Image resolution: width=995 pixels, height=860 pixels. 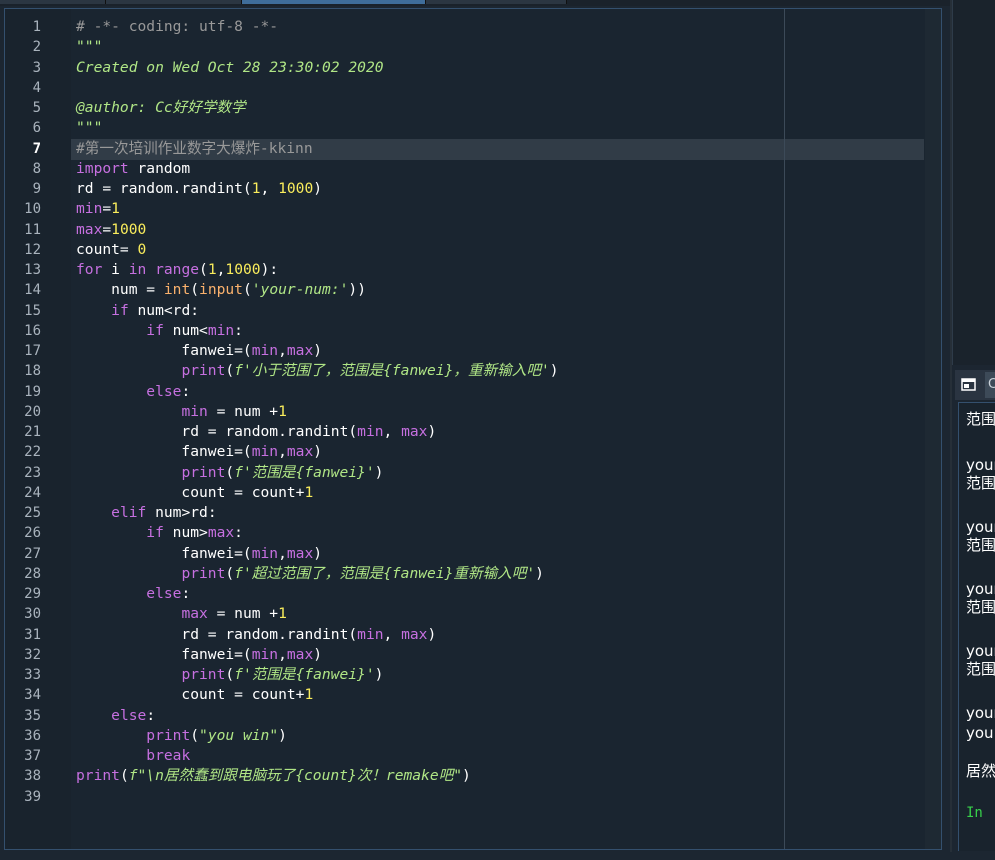 I want to click on code-line: count= 0, so click(x=111, y=250).